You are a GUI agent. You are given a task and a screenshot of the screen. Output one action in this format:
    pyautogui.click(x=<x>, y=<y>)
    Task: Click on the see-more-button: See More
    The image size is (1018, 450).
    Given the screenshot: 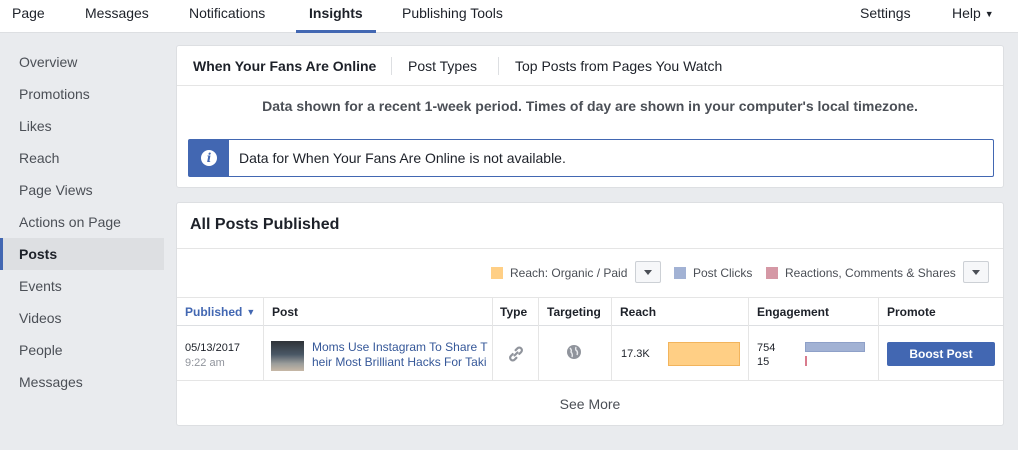 What is the action you would take?
    pyautogui.click(x=590, y=404)
    